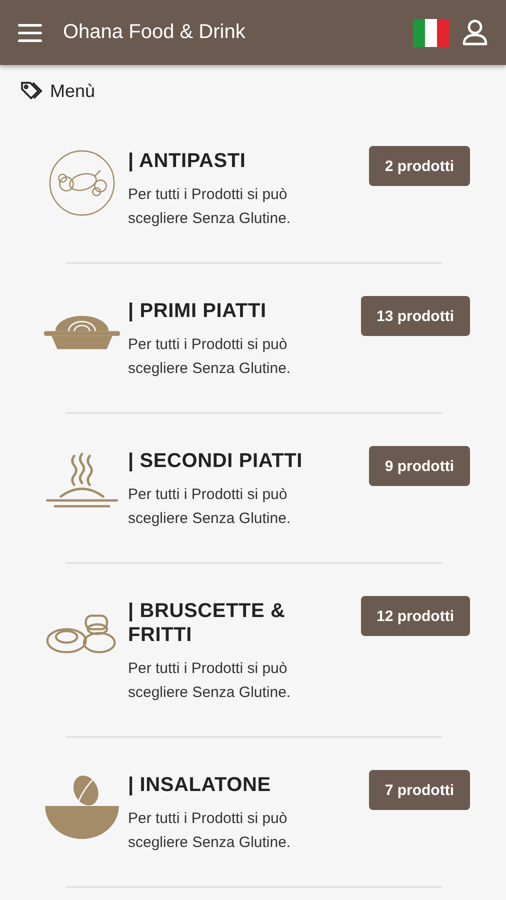  What do you see at coordinates (82, 183) in the screenshot?
I see `vegetables-icon` at bounding box center [82, 183].